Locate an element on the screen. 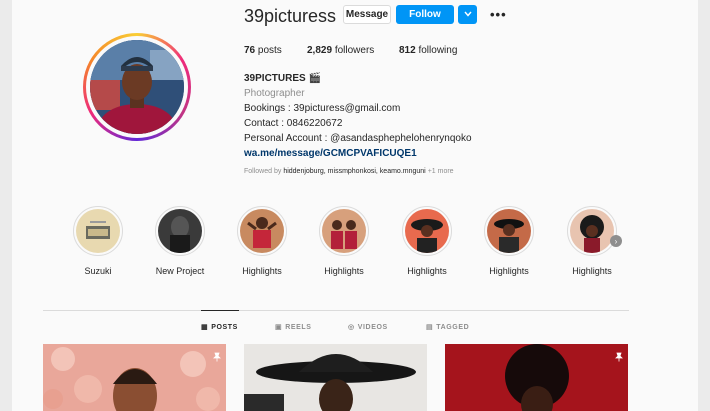 The image size is (710, 411). tab-videos: ◎ VIDEOS is located at coordinates (368, 327).